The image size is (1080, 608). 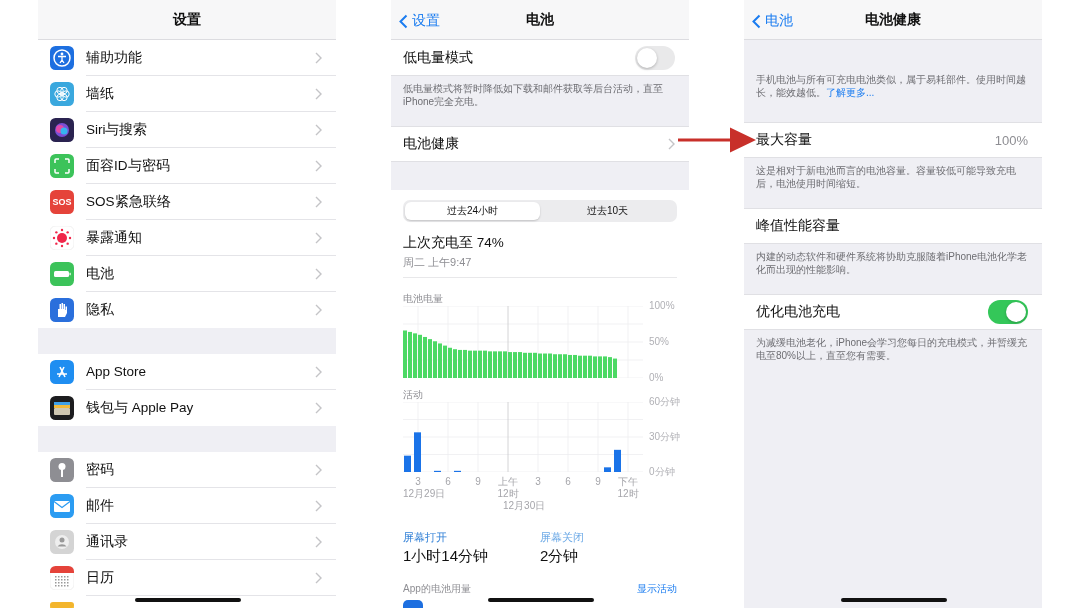 I want to click on footnote-text: 这是相对于新电池而言的电池容量。容量较低可能导致充电后，电池使用时间缩短。, so click(x=886, y=177).